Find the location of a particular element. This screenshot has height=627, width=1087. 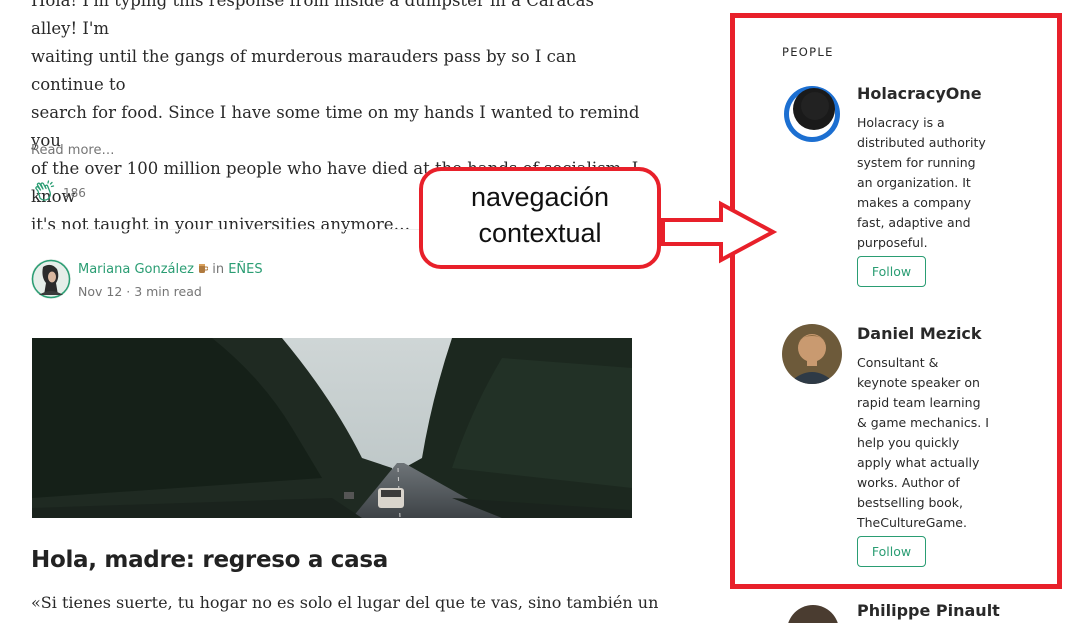

in-word: in is located at coordinates (218, 269).